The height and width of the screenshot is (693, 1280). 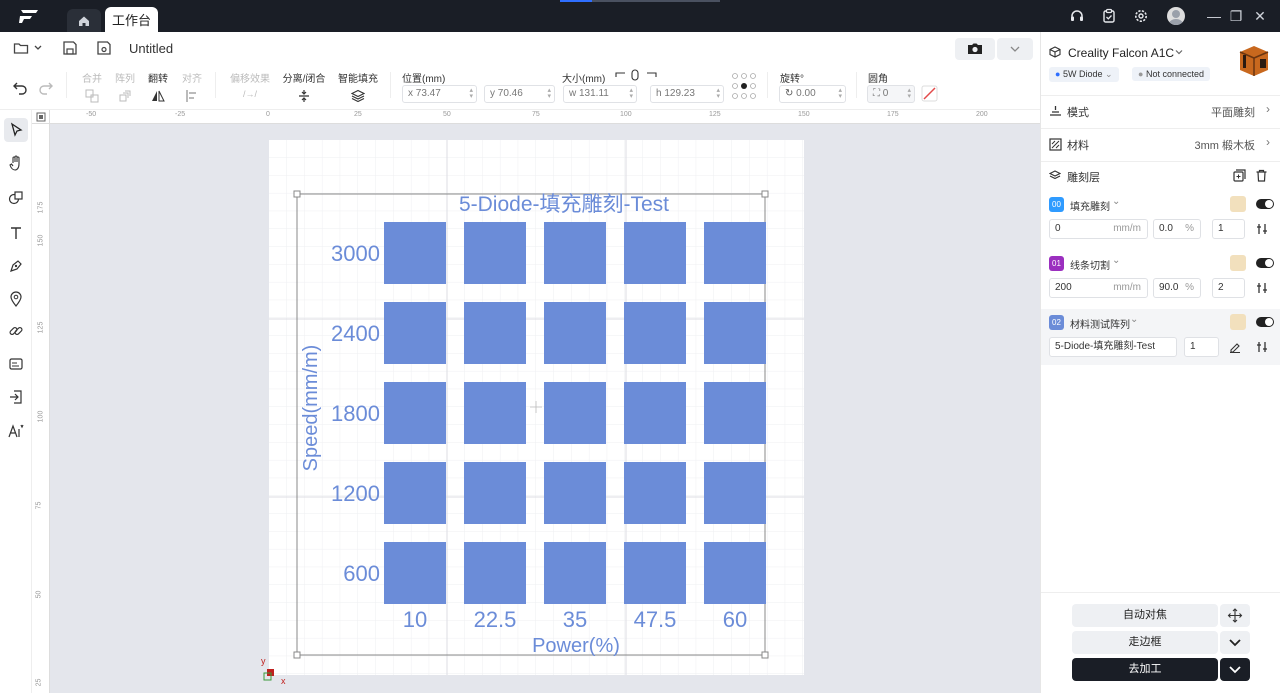 I want to click on camera-dropdown, so click(x=1015, y=49).